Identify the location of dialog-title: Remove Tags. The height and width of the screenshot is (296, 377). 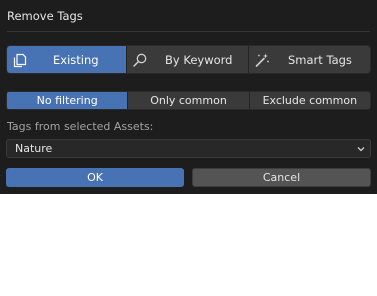
(45, 16).